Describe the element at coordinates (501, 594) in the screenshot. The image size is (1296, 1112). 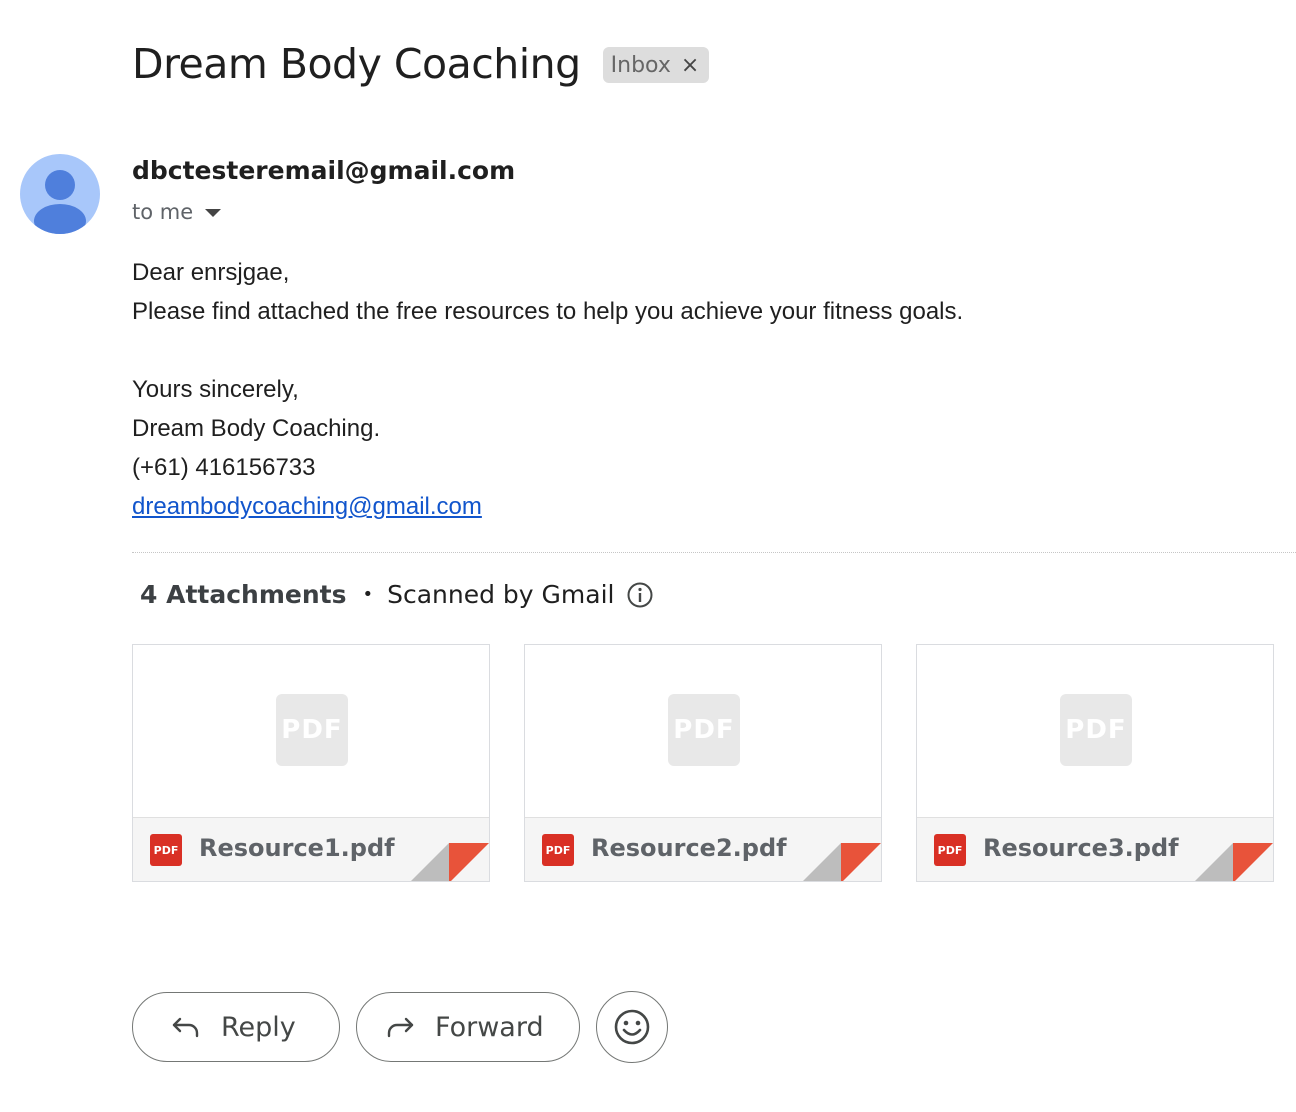
I see `scanned-by-gmail-label: Scanned by Gmail` at that location.